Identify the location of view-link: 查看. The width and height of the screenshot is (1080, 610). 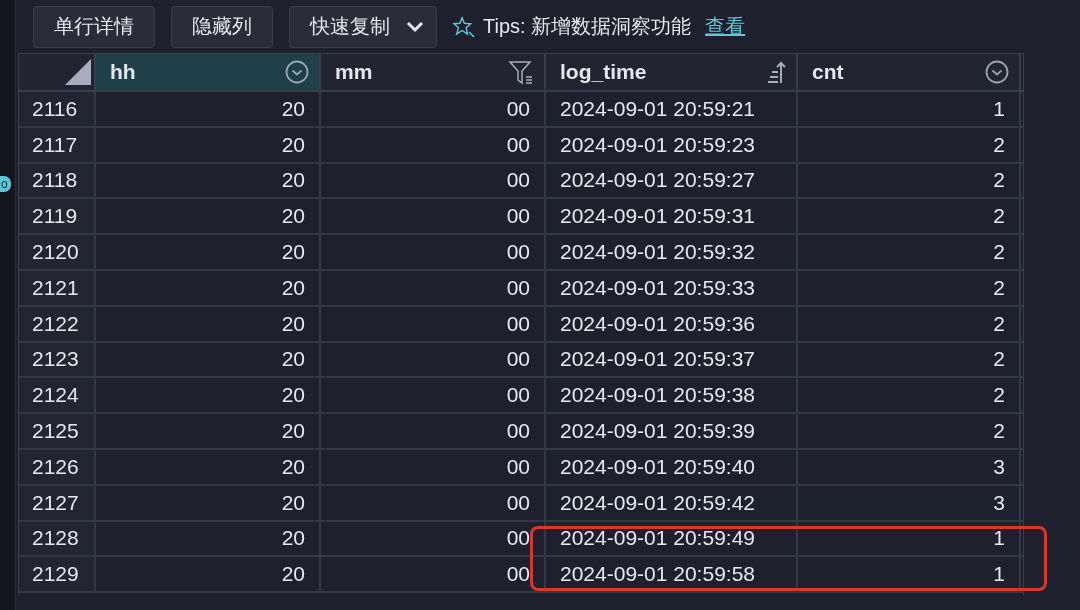
(725, 26).